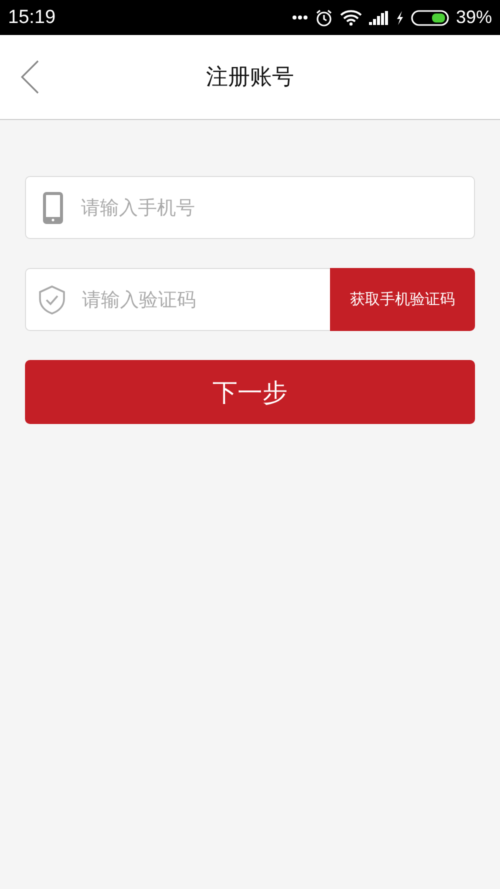 This screenshot has width=500, height=889. I want to click on page-title: 注册账号, so click(250, 78).